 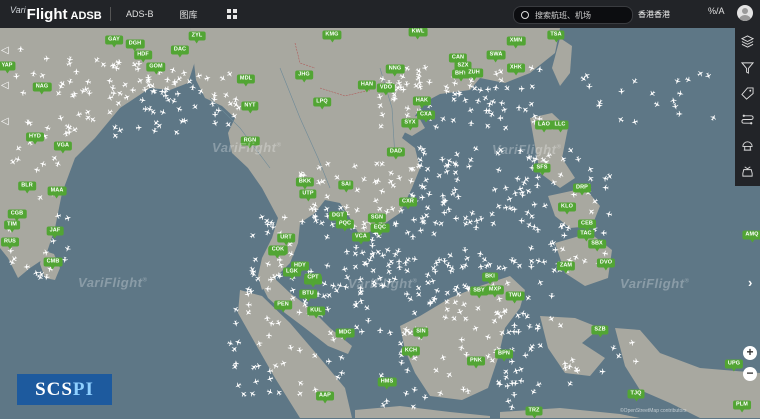 What do you see at coordinates (422, 102) in the screenshot?
I see `airport-marker: HAK` at bounding box center [422, 102].